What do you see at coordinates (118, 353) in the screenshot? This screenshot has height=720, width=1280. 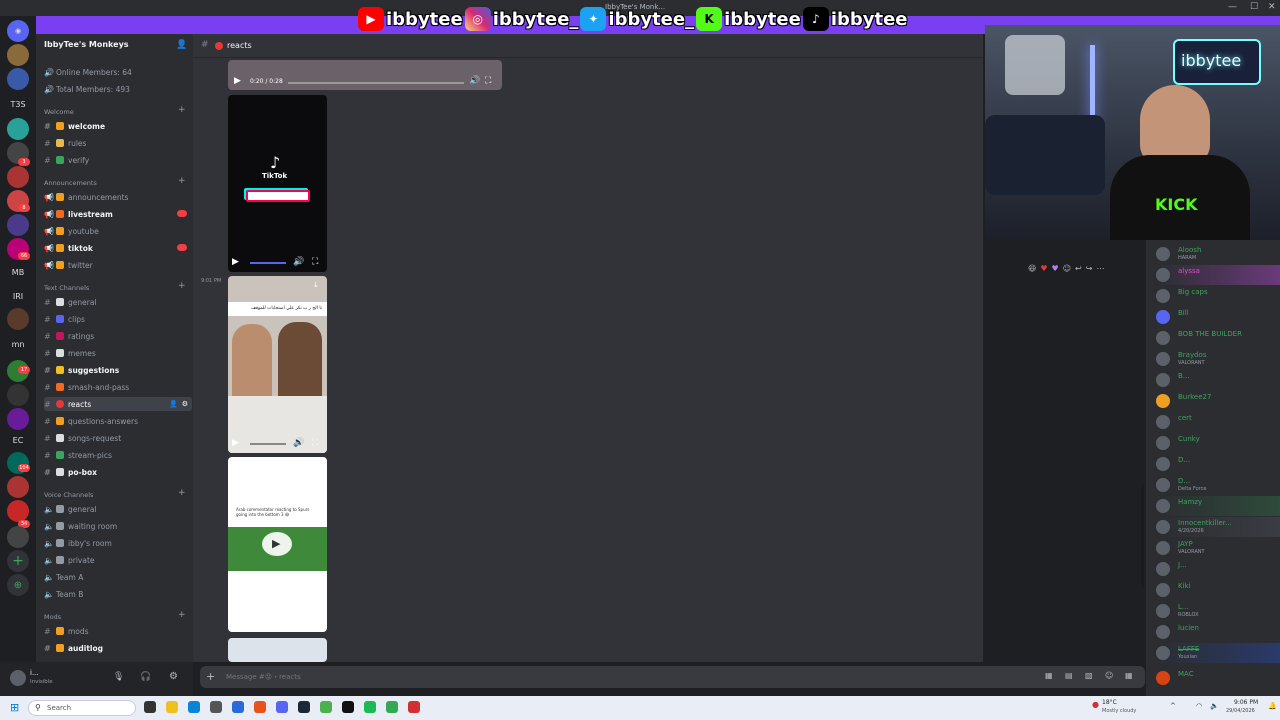 I see `channel-memes: # memes` at bounding box center [118, 353].